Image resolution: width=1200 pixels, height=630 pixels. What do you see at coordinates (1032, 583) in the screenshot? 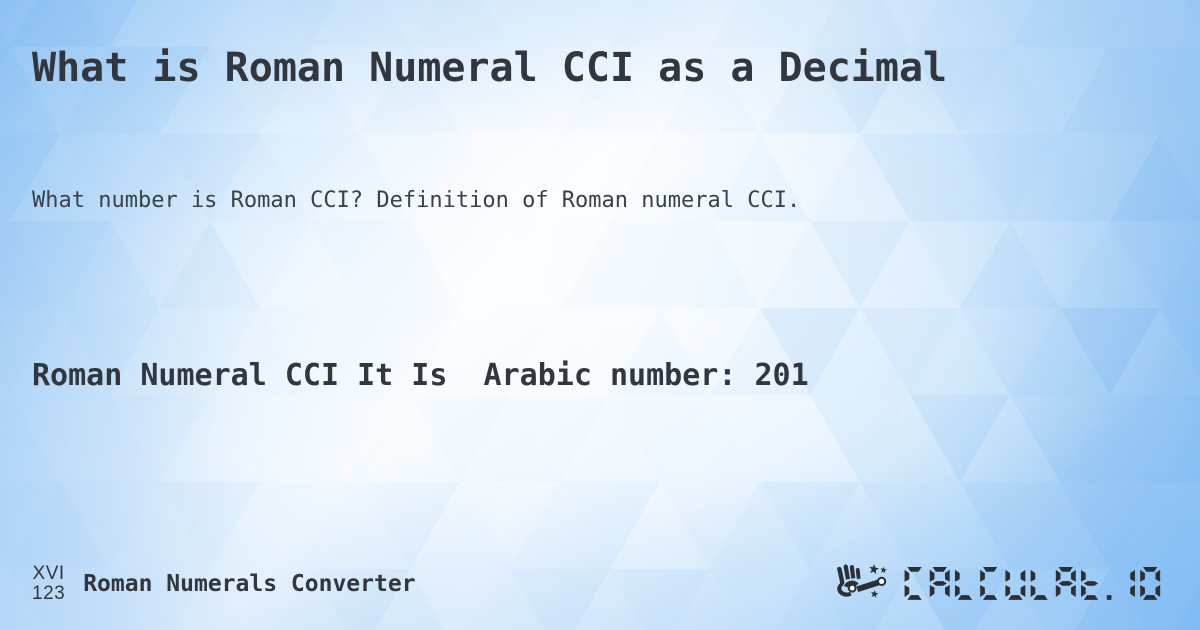
I see `calculatio-wordmark` at bounding box center [1032, 583].